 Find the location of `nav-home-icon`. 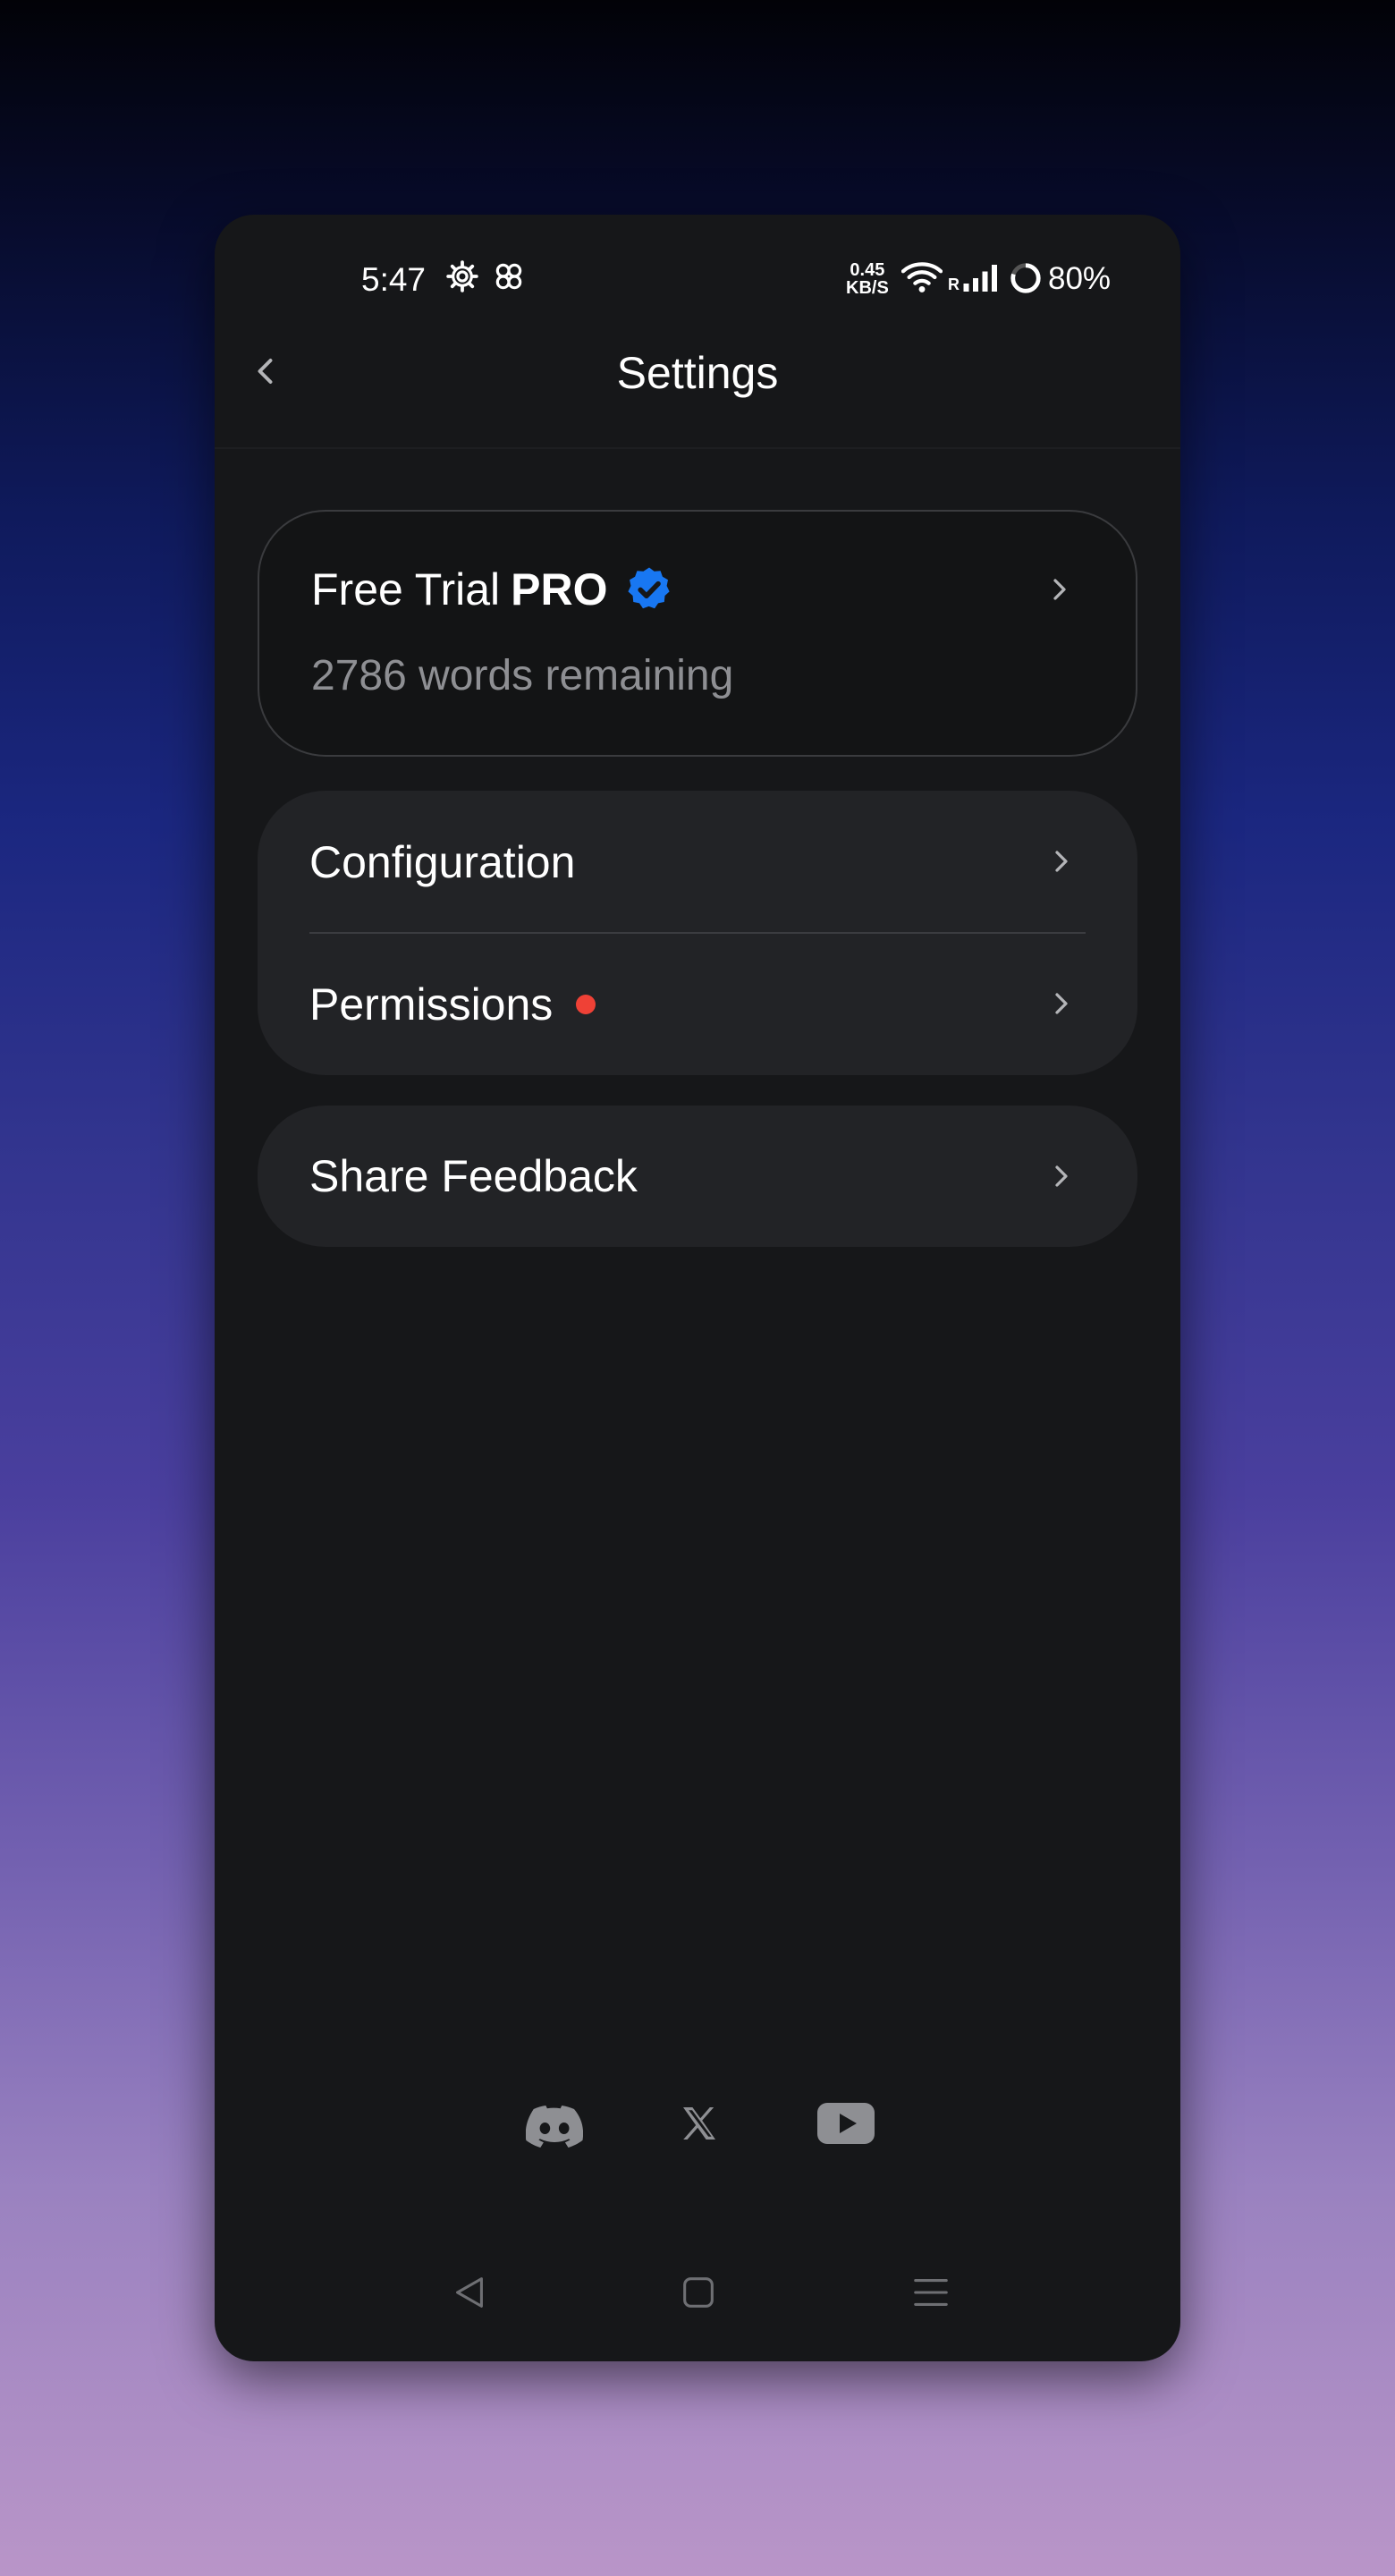

nav-home-icon is located at coordinates (698, 2295).